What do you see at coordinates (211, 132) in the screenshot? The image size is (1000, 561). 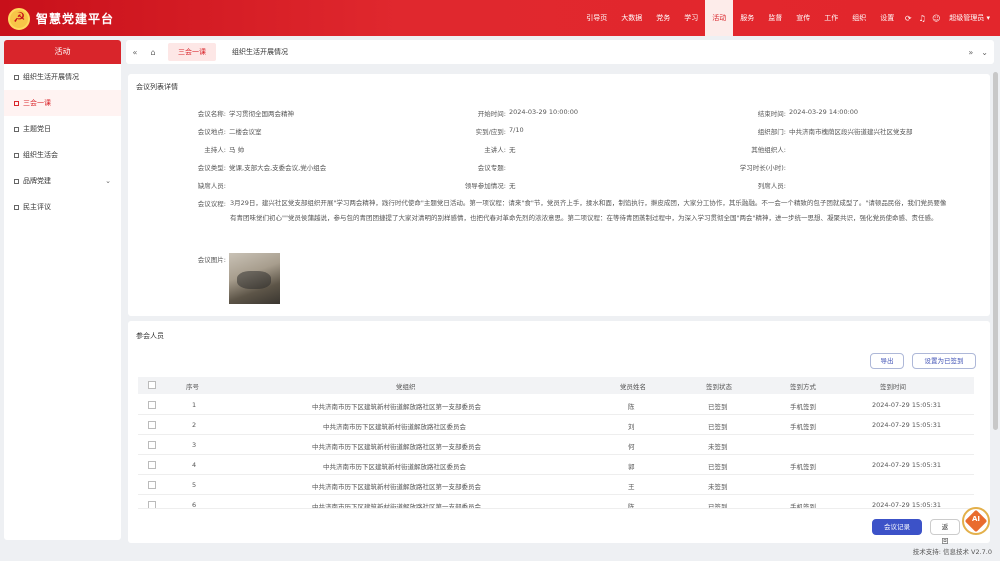 I see `place-label: 会议地点:` at bounding box center [211, 132].